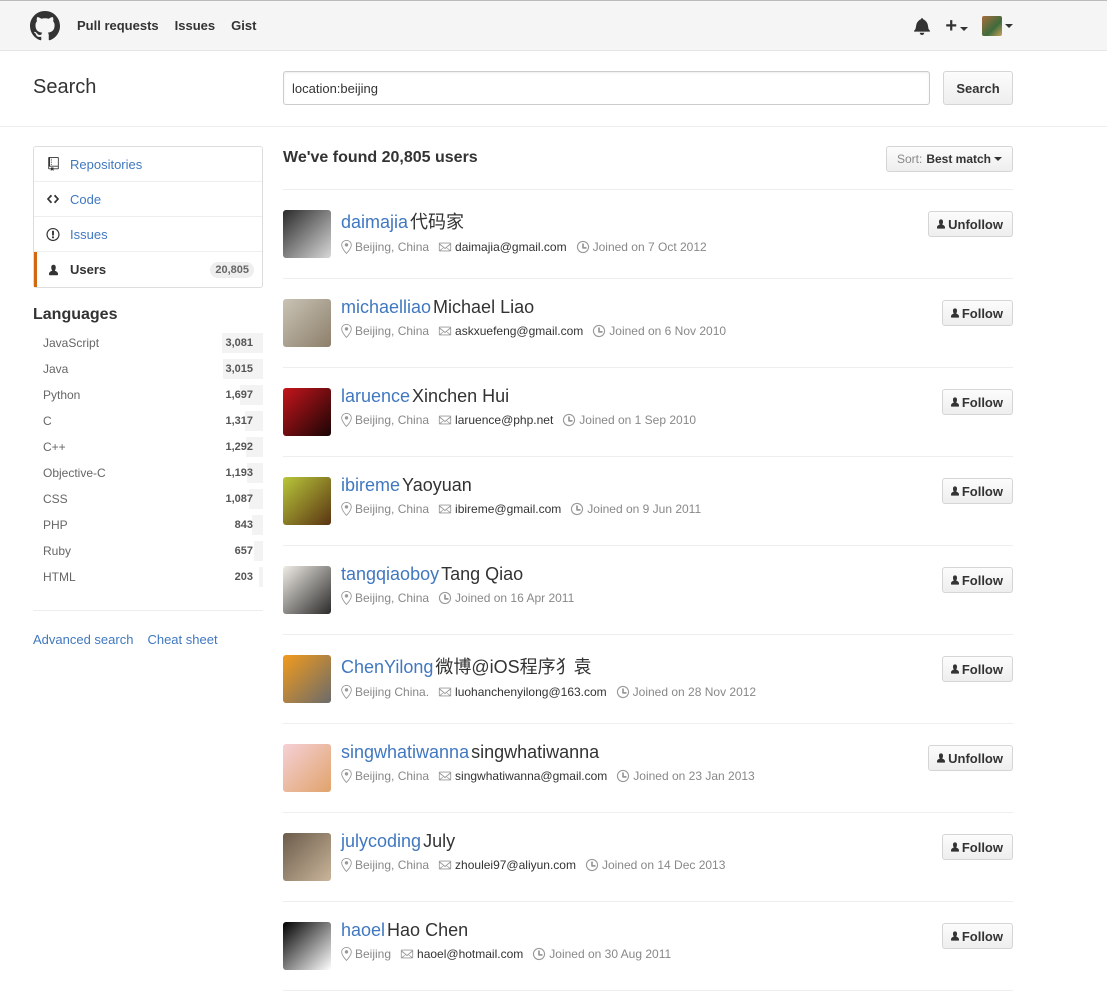  I want to click on user-email: ibireme@gmail.com, so click(499, 509).